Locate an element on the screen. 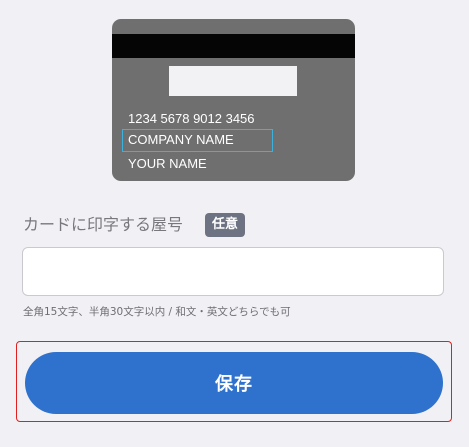 The image size is (469, 447). magnetic-stripe is located at coordinates (233, 46).